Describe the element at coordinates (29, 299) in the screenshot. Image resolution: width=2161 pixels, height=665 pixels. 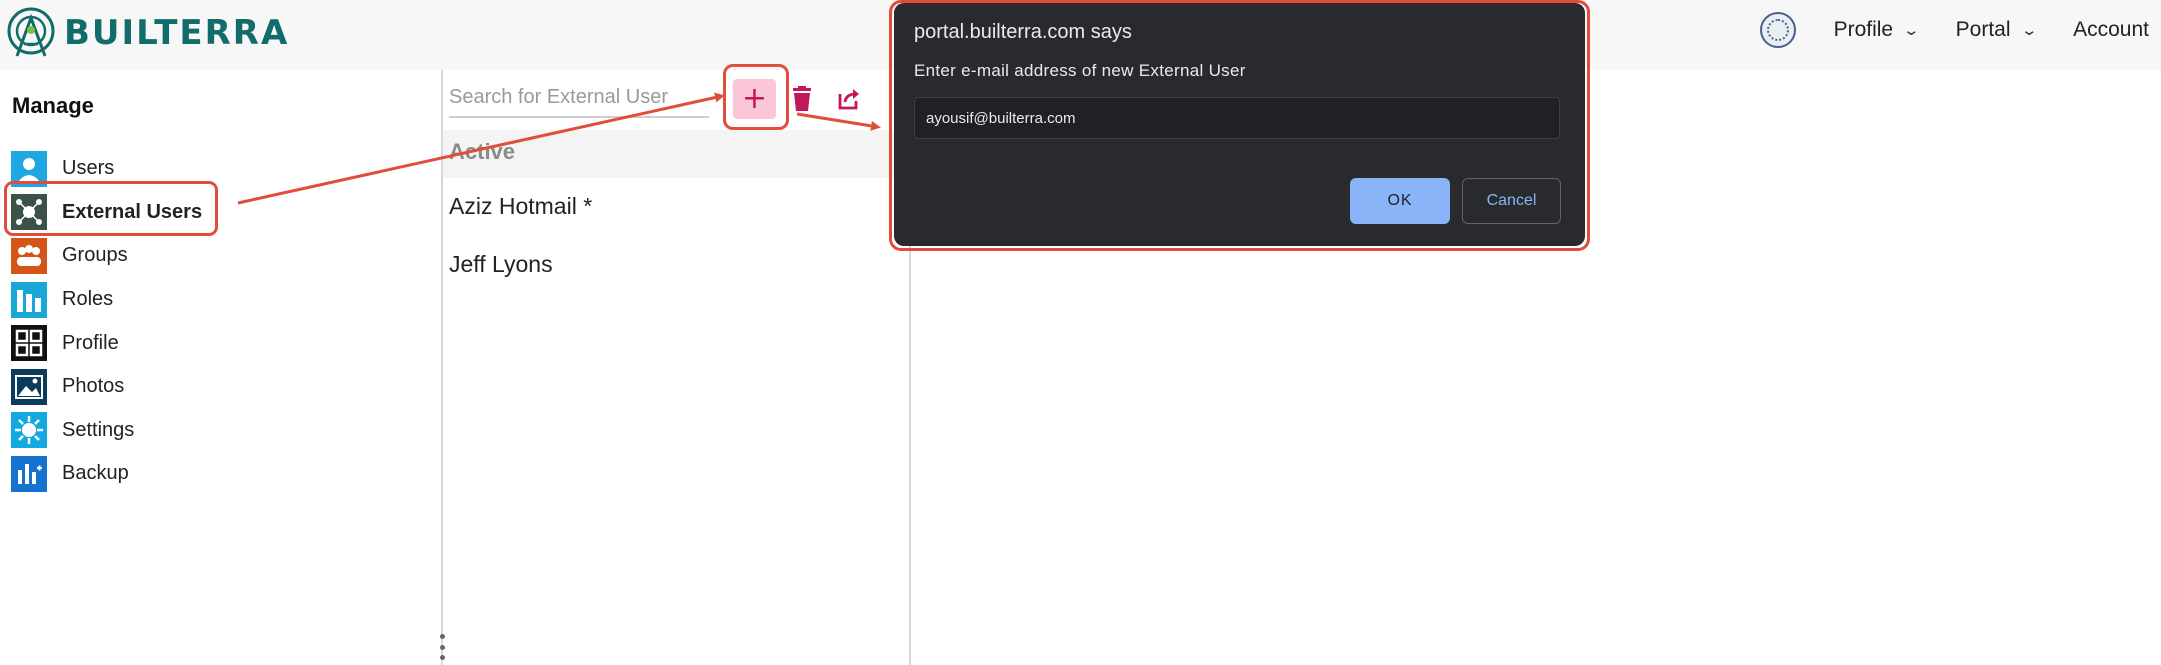
I see `roles-icon` at that location.